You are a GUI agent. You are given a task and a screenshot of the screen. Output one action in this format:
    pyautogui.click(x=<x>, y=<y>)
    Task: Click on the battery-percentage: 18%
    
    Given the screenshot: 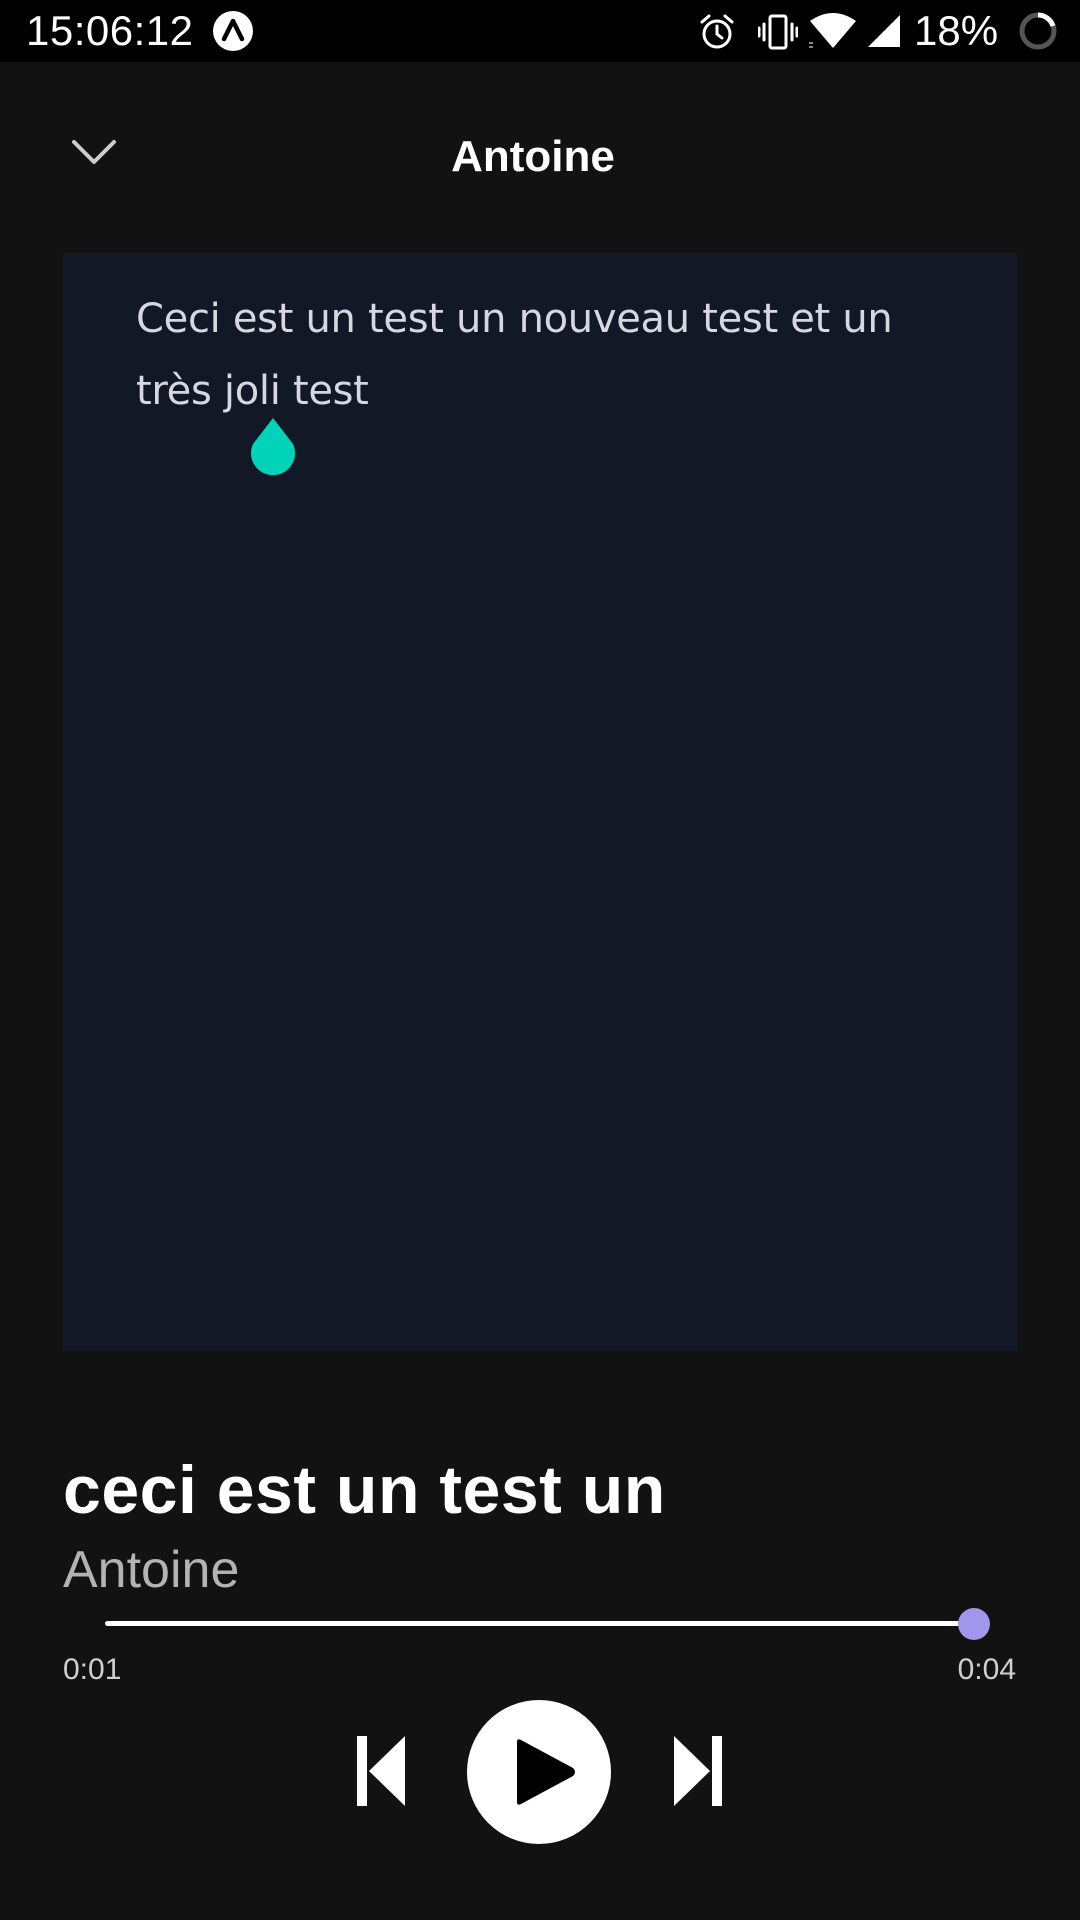 What is the action you would take?
    pyautogui.click(x=956, y=30)
    